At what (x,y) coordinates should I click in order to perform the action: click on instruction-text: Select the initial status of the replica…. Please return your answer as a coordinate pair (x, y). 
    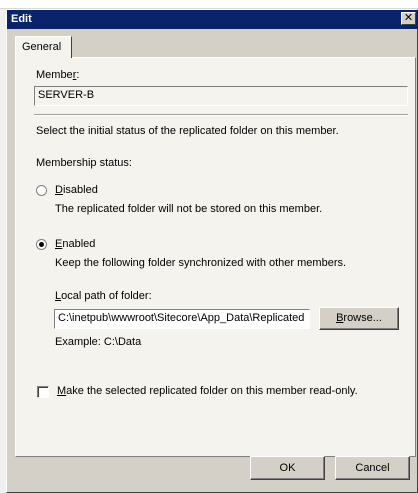
    Looking at the image, I should click on (187, 131).